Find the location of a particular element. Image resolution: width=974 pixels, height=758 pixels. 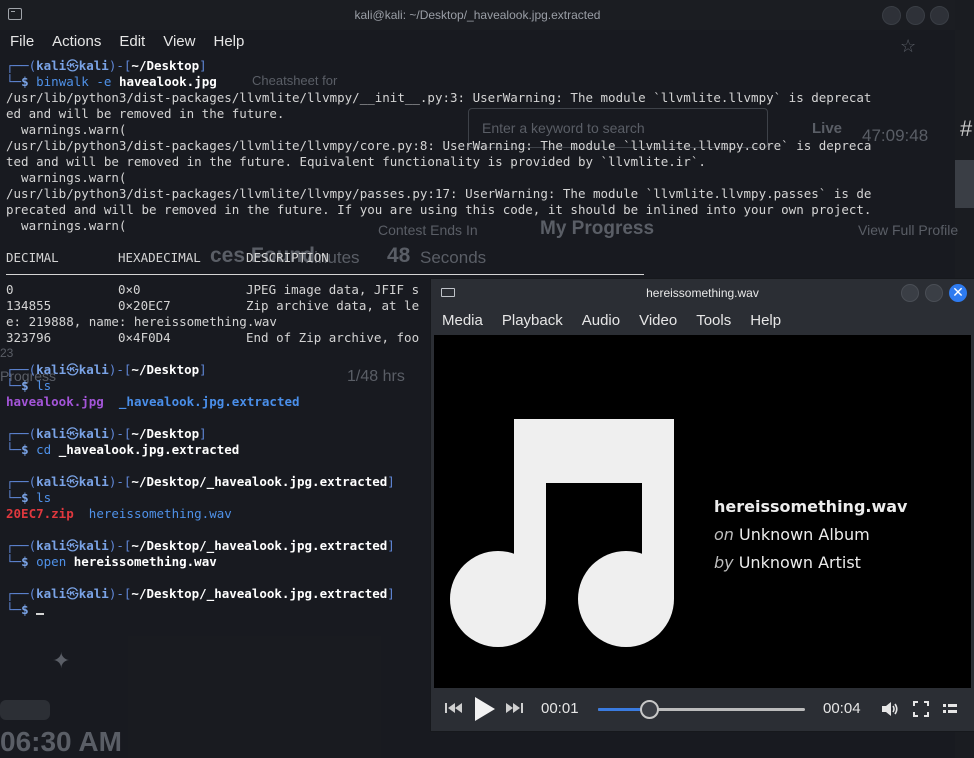

vlc-menubar: Media Playback Audio Video Tools Help is located at coordinates (610, 321).